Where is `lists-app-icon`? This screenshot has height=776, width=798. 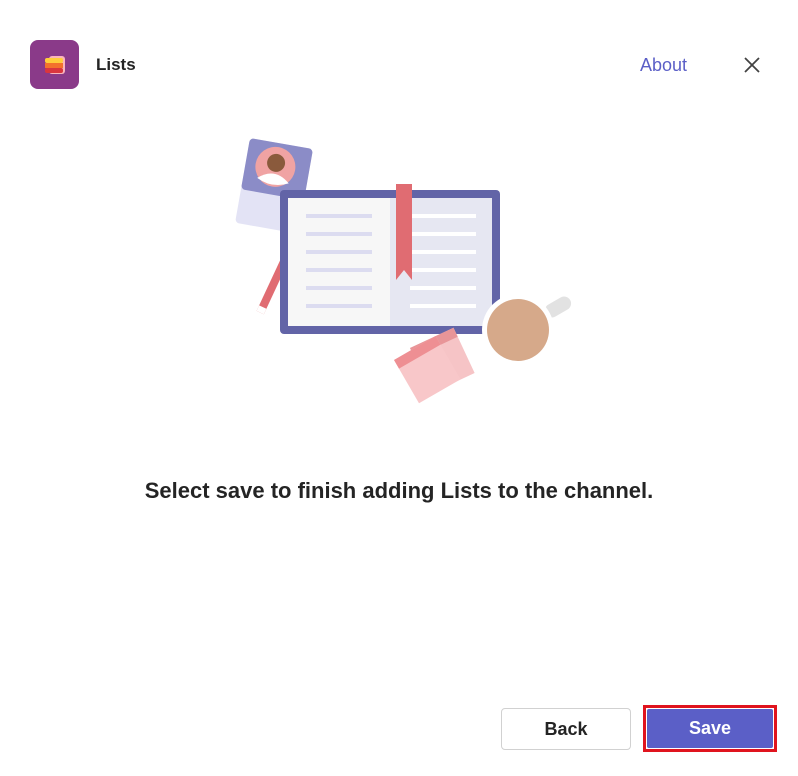
lists-app-icon is located at coordinates (54, 64).